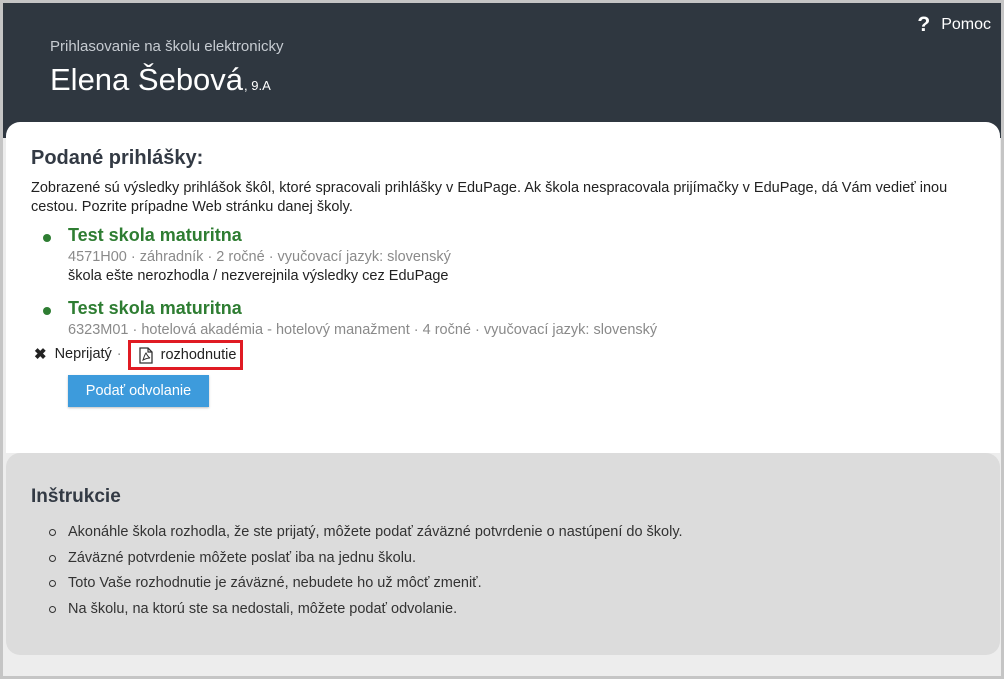 The width and height of the screenshot is (1004, 679). What do you see at coordinates (83, 354) in the screenshot?
I see `result-label: Neprijatý` at bounding box center [83, 354].